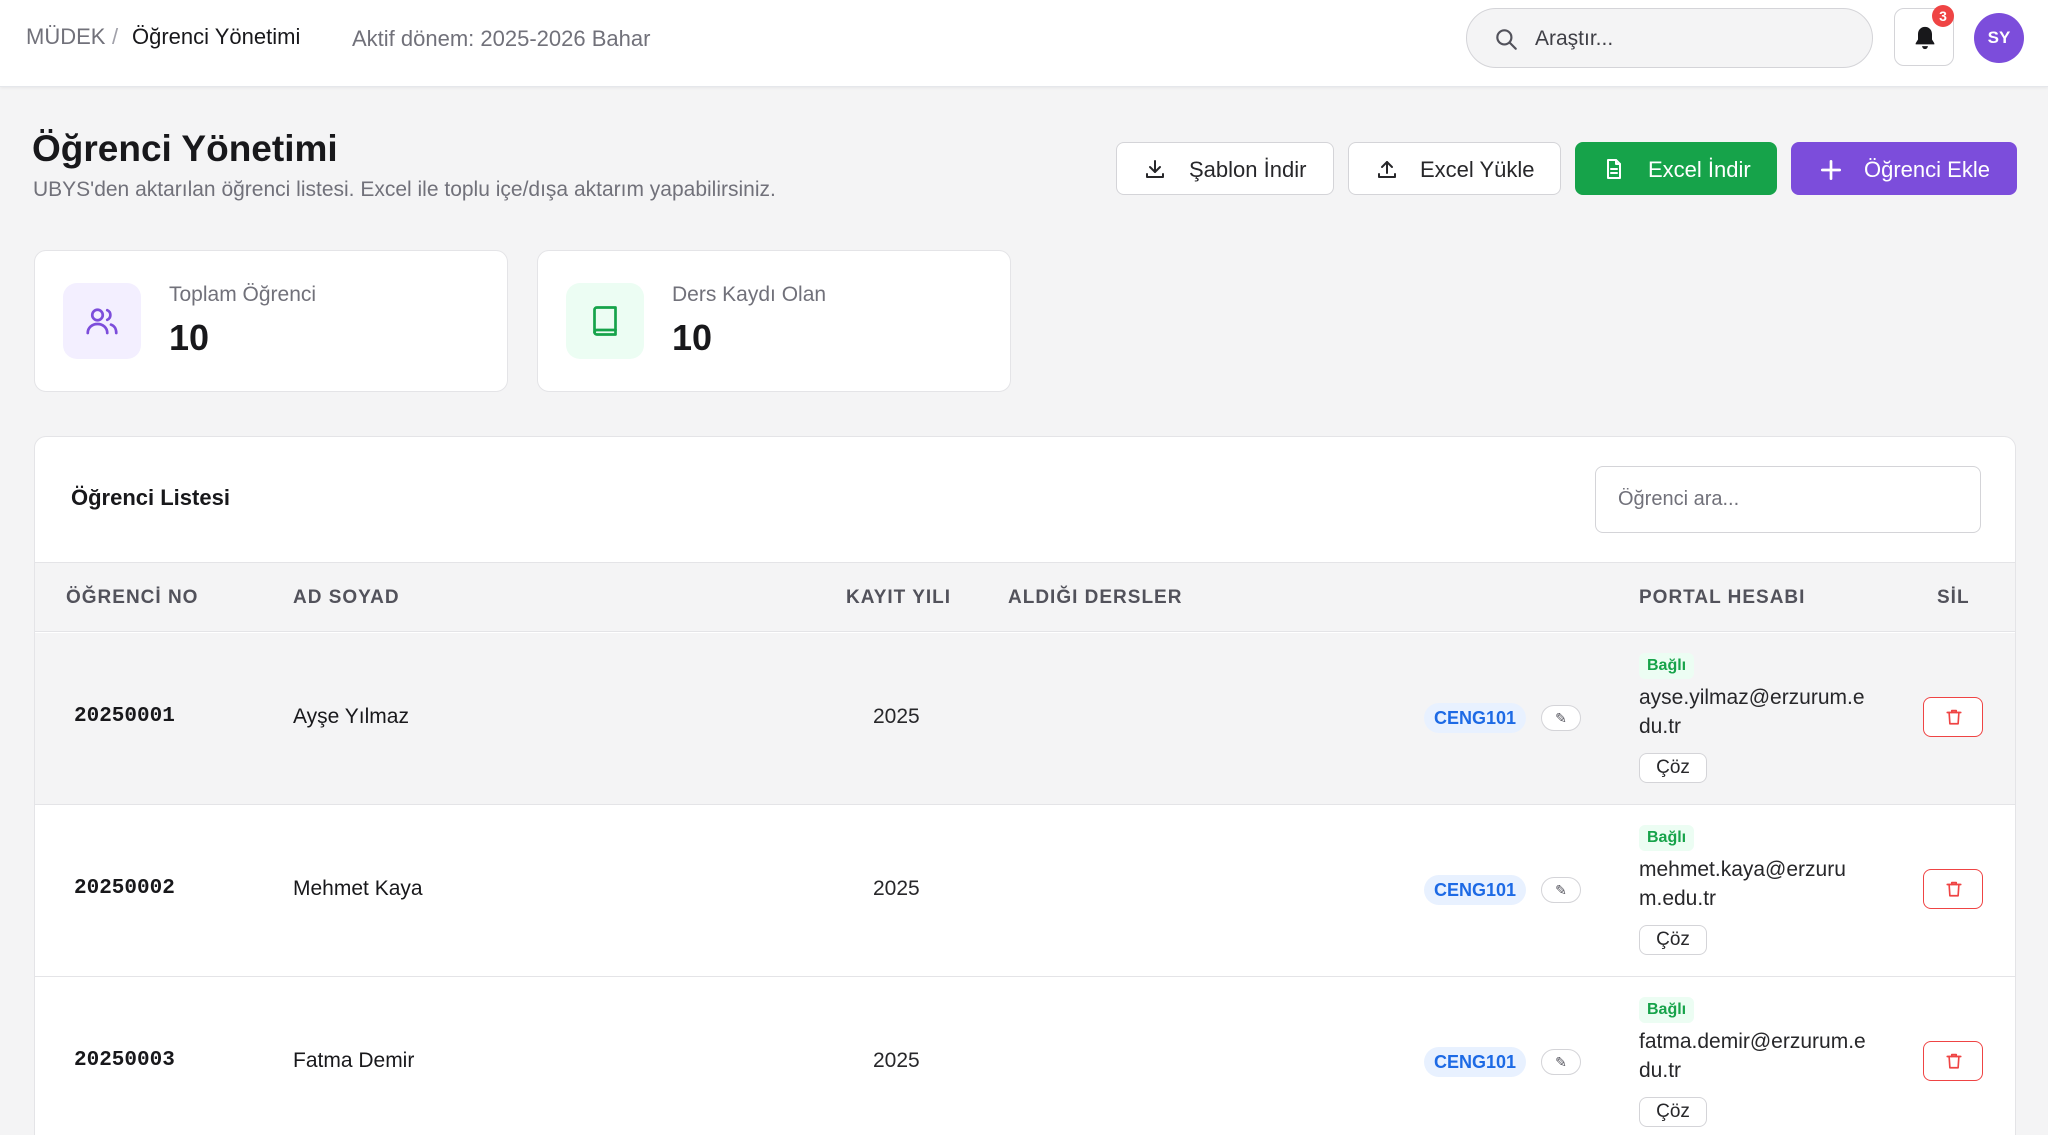 The image size is (2048, 1135). What do you see at coordinates (1752, 1056) in the screenshot?
I see `portal-email: fatma.demir@erzurum.edu.tr` at bounding box center [1752, 1056].